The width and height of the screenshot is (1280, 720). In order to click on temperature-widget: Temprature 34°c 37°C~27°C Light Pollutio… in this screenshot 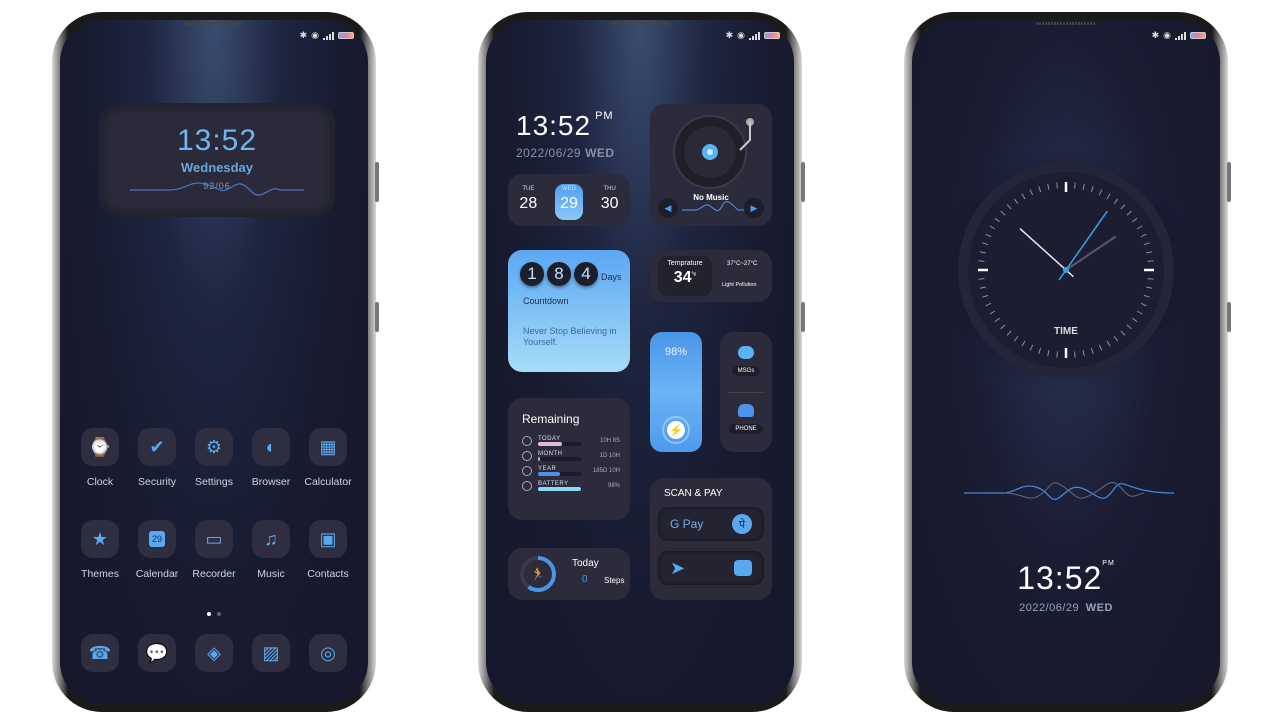, I will do `click(711, 276)`.